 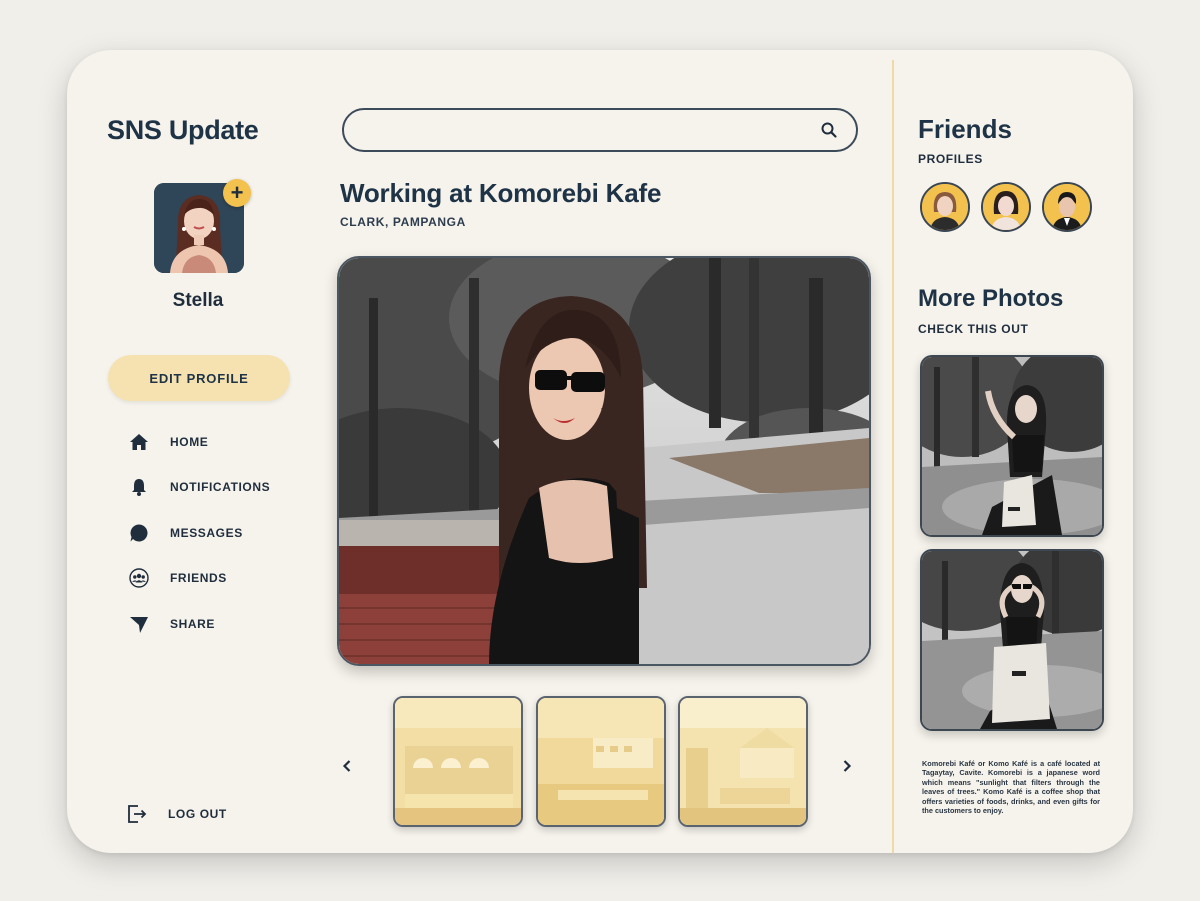 What do you see at coordinates (202, 226) in the screenshot?
I see `profile-avatar-wrap: +` at bounding box center [202, 226].